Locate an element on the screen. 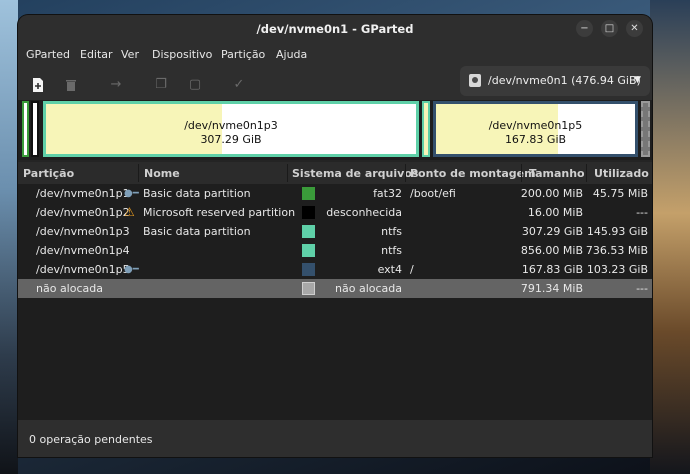  copy-icon: ❐ is located at coordinates (161, 84).